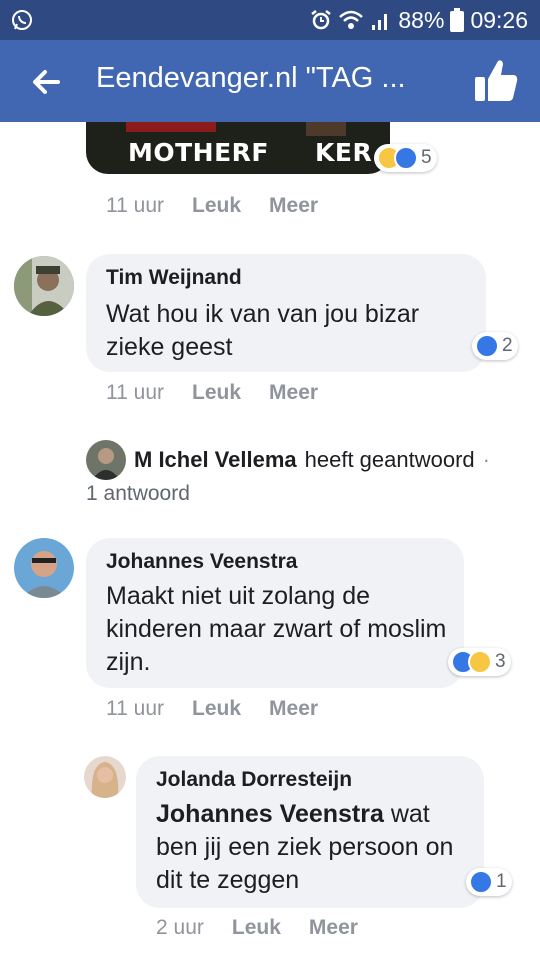 The width and height of the screenshot is (540, 960). What do you see at coordinates (138, 494) in the screenshot?
I see `reply-count-link: 1 antwoord` at bounding box center [138, 494].